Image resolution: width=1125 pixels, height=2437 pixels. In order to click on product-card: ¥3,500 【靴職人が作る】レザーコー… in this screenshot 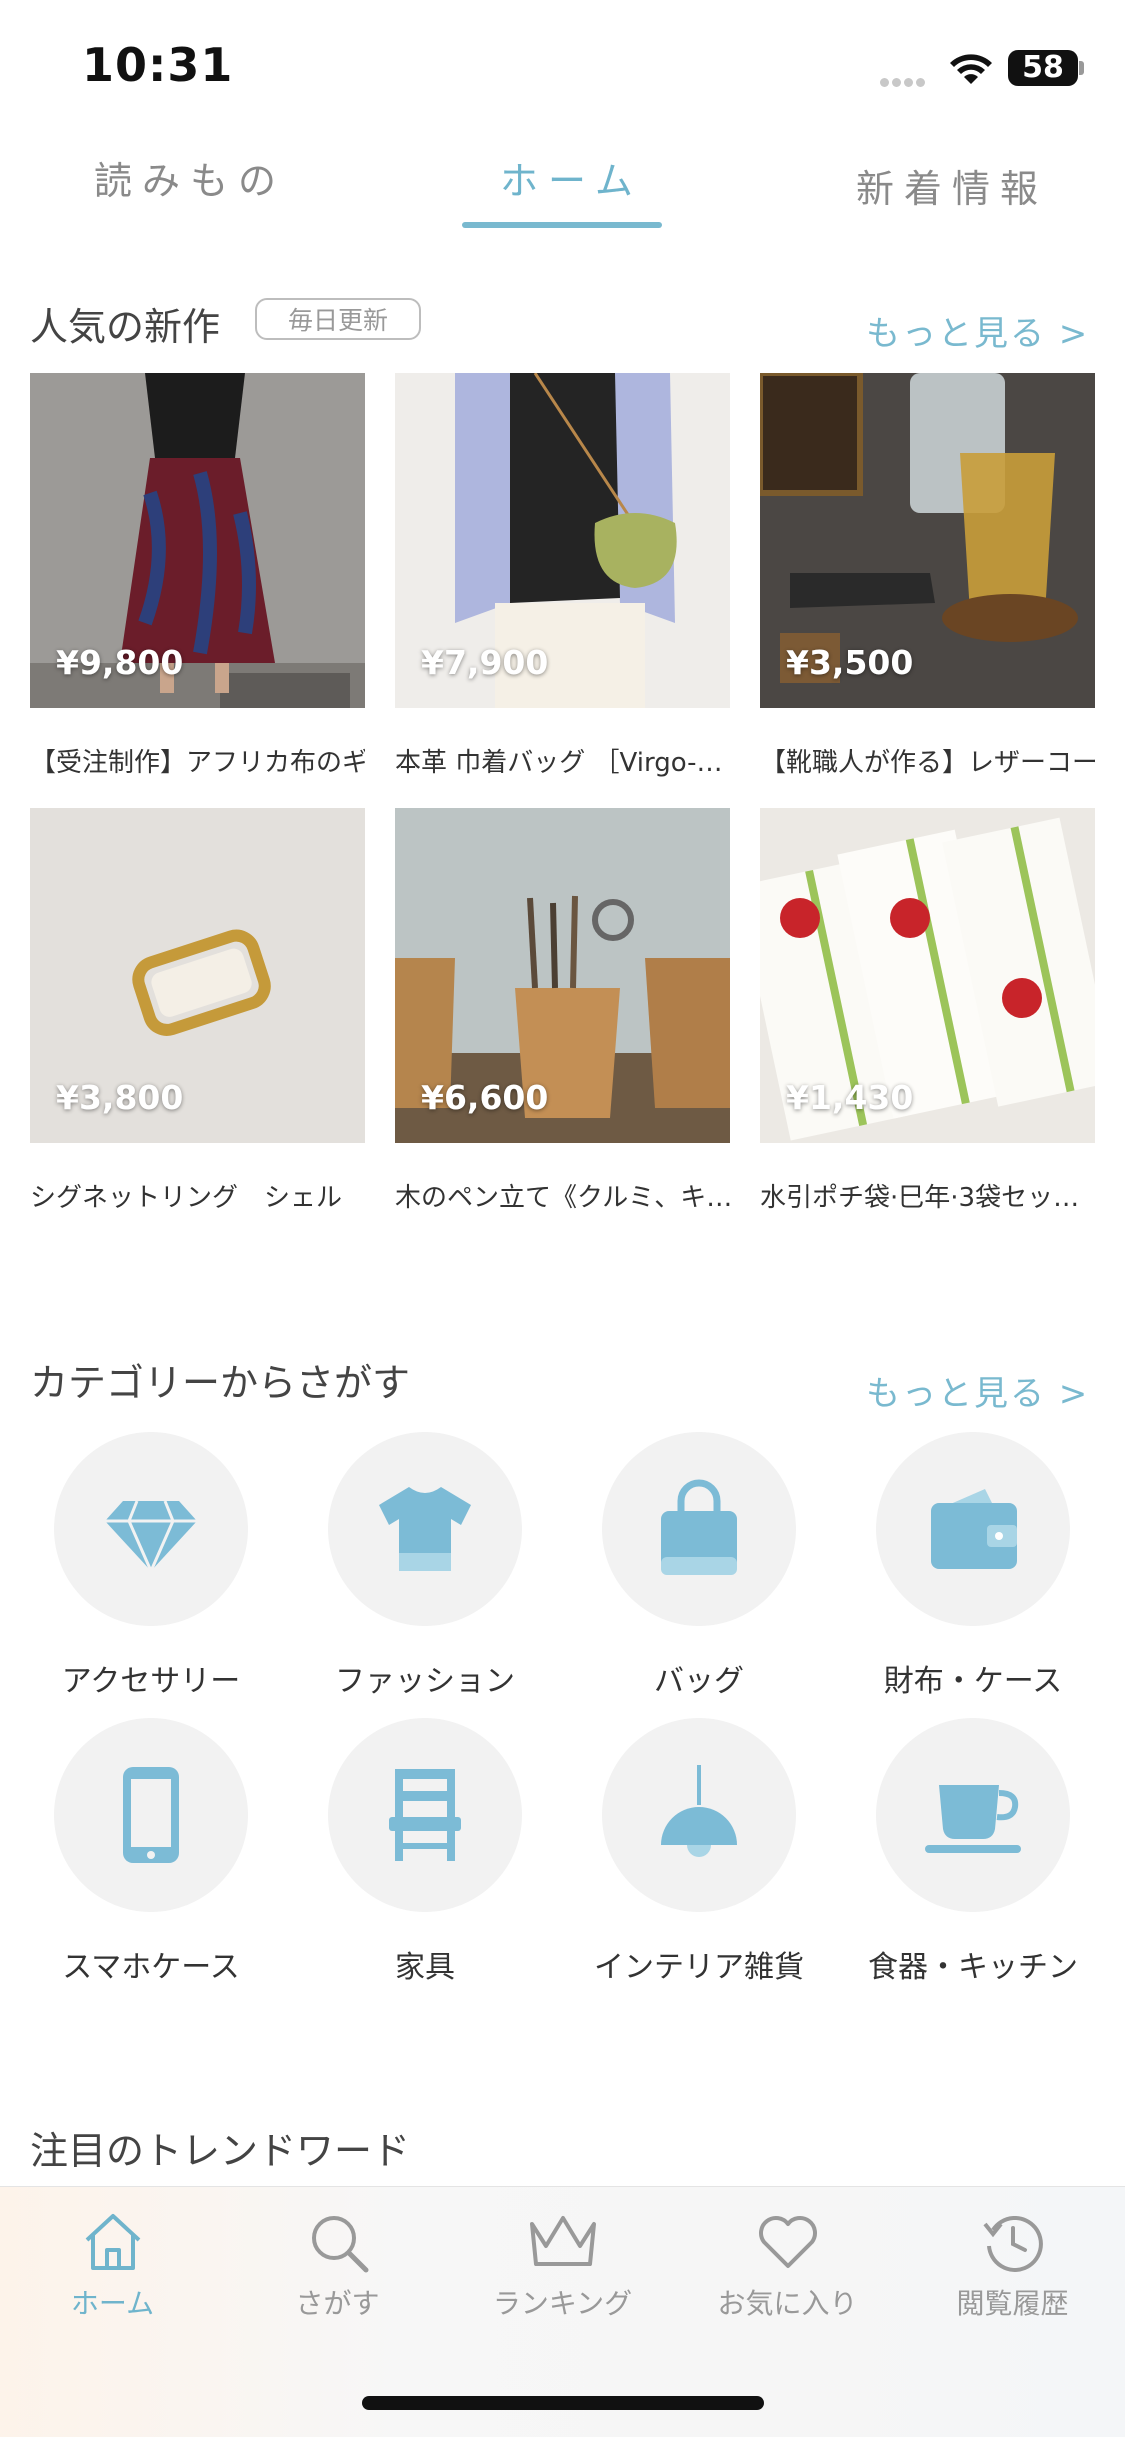, I will do `click(927, 576)`.